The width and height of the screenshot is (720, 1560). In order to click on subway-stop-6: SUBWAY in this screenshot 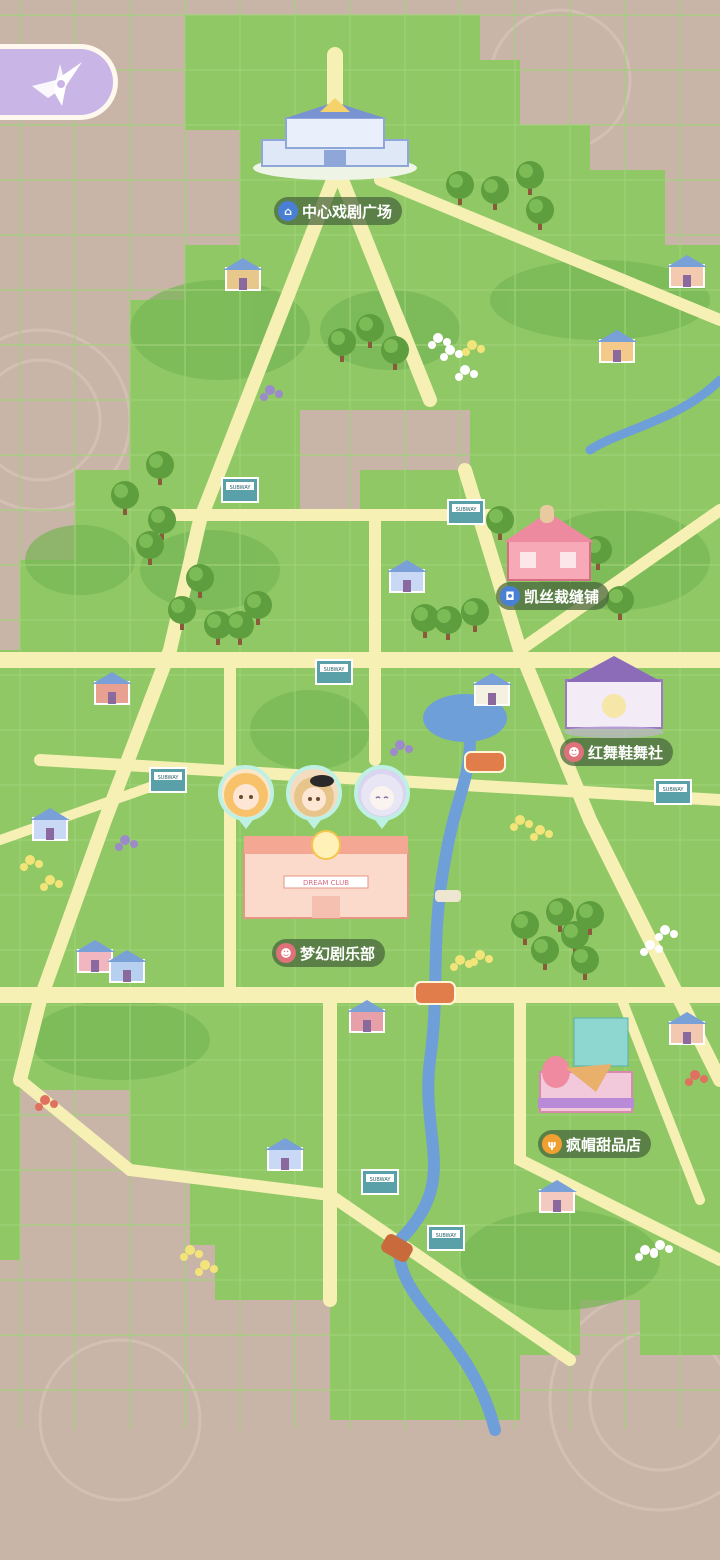, I will do `click(466, 512)`.